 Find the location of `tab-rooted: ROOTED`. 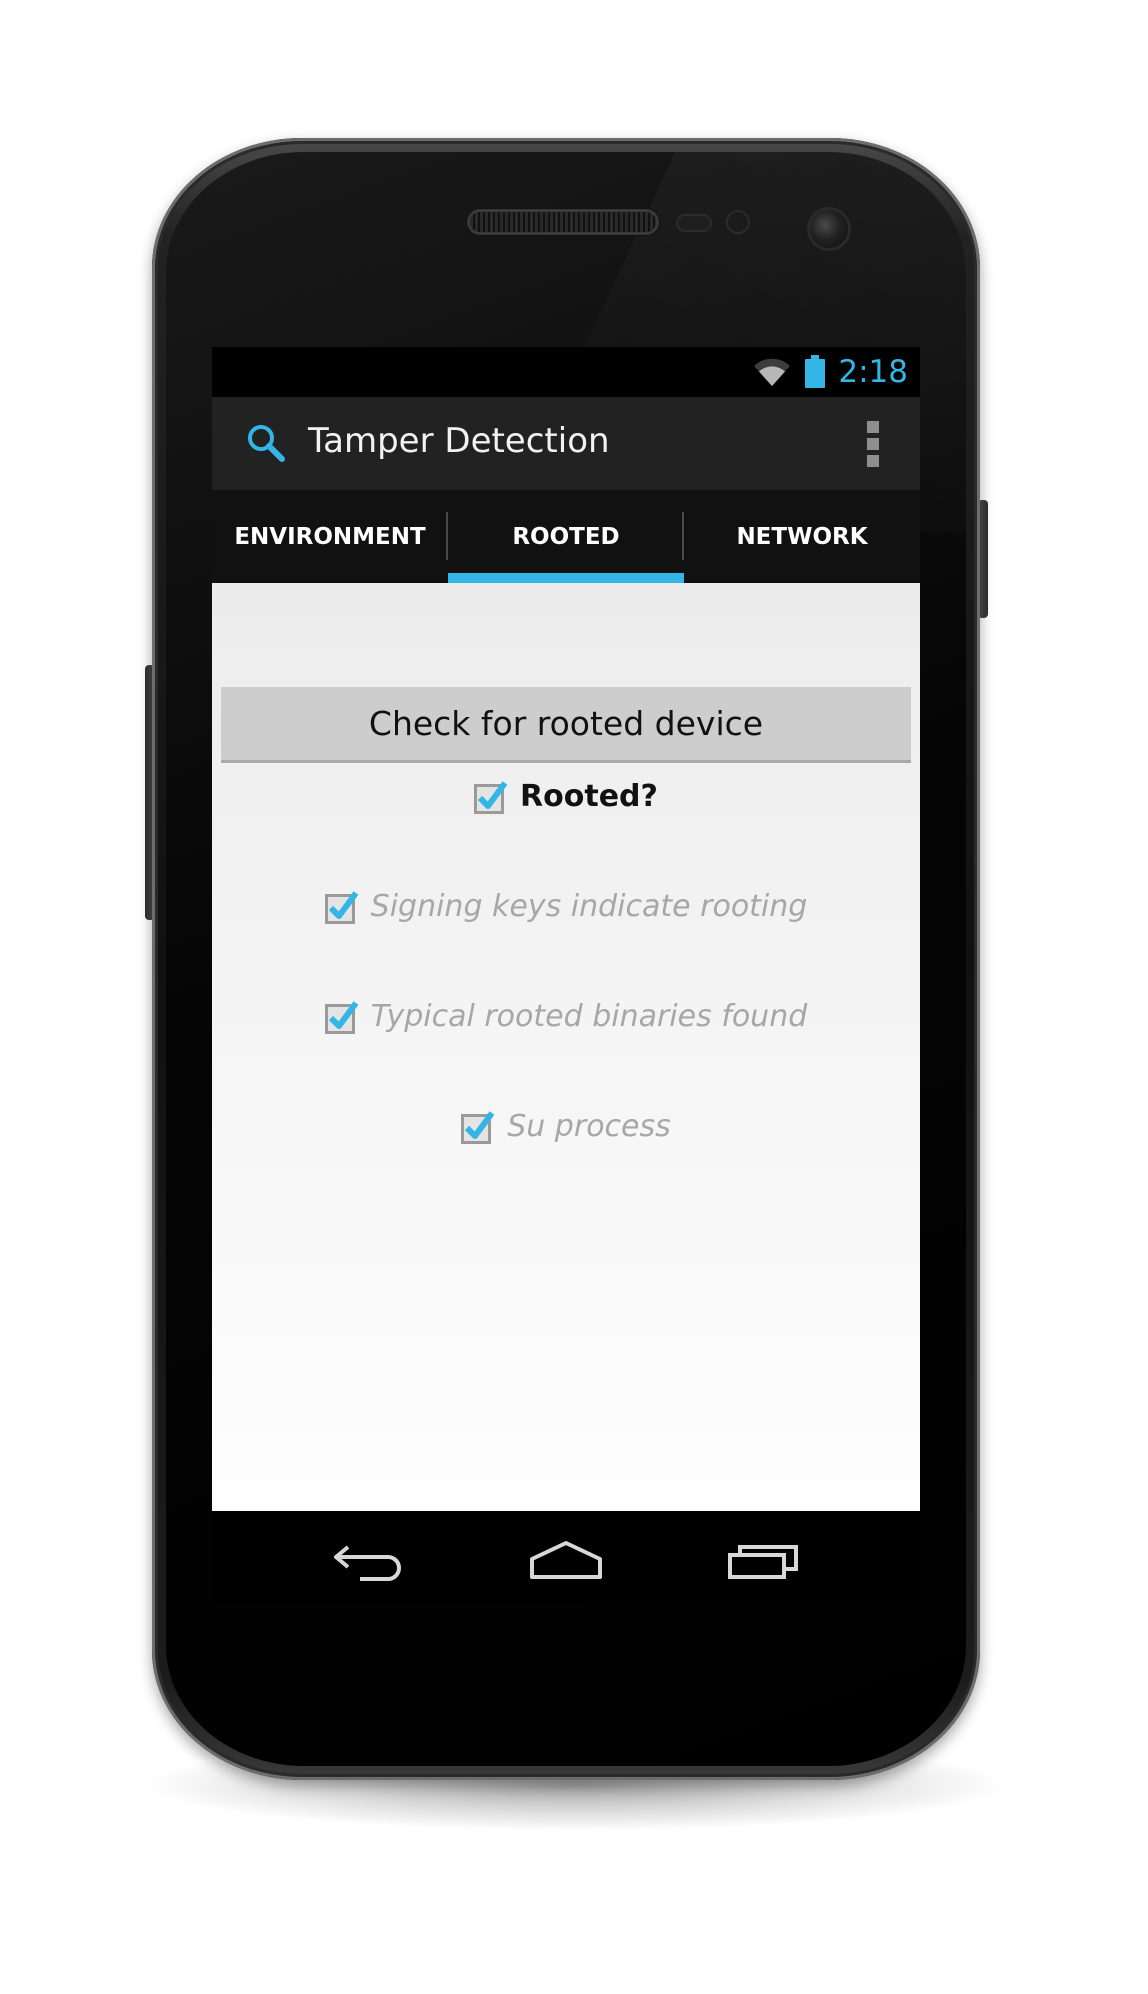

tab-rooted: ROOTED is located at coordinates (566, 536).